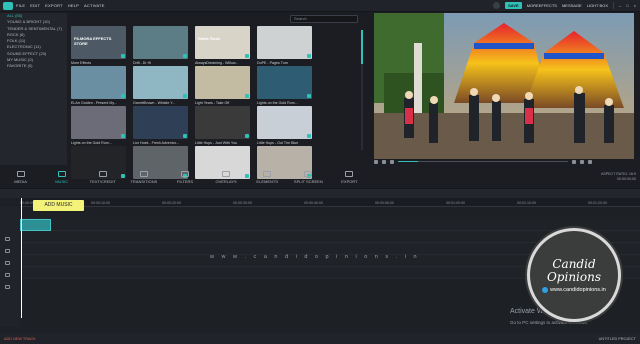 The width and height of the screenshot is (640, 344). What do you see at coordinates (212, 103) in the screenshot?
I see `music-item-label: Light Years - Take Off` at bounding box center [212, 103].